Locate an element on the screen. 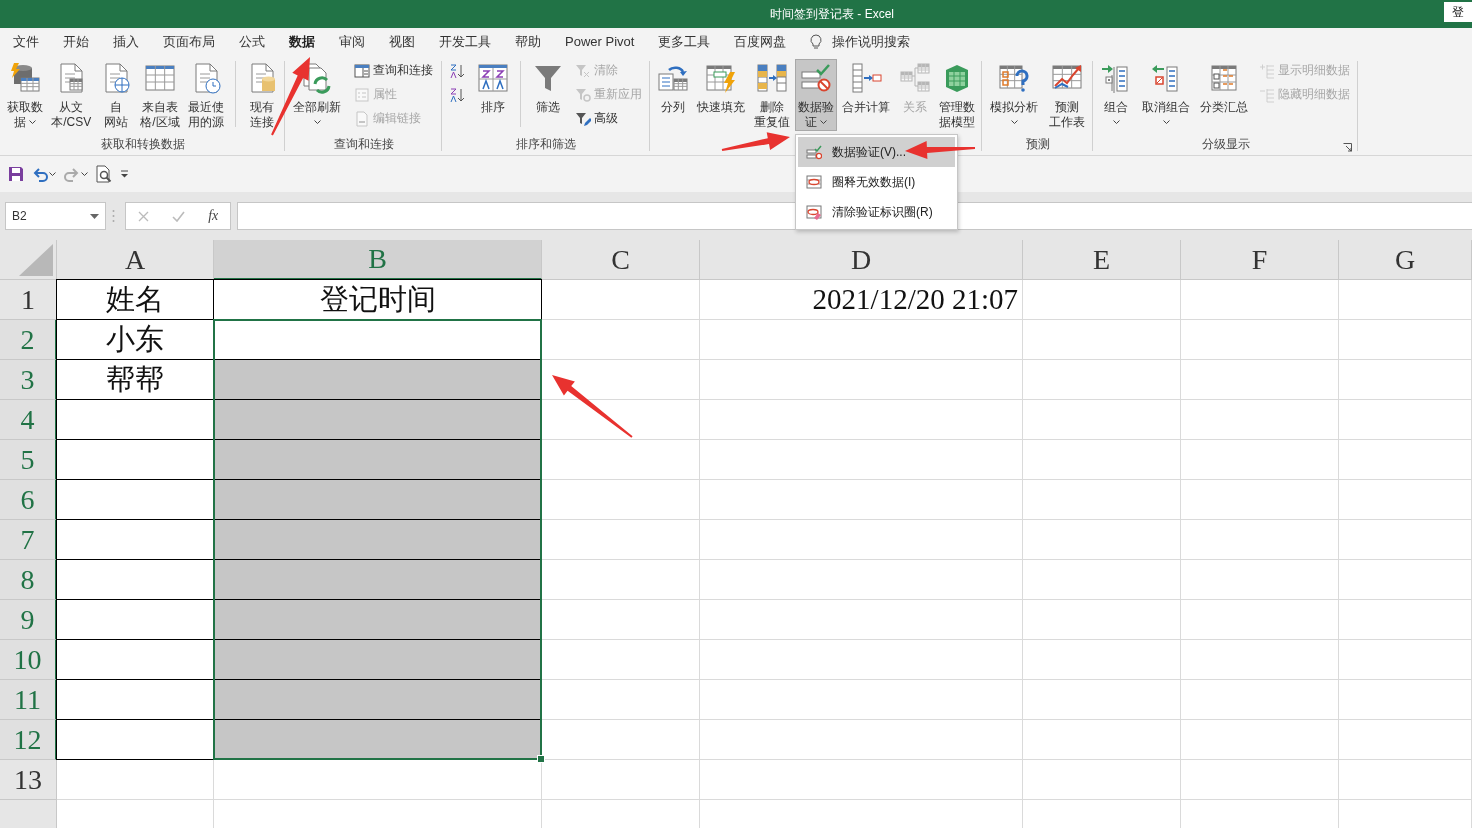 The width and height of the screenshot is (1472, 829). check-icon is located at coordinates (178, 216).